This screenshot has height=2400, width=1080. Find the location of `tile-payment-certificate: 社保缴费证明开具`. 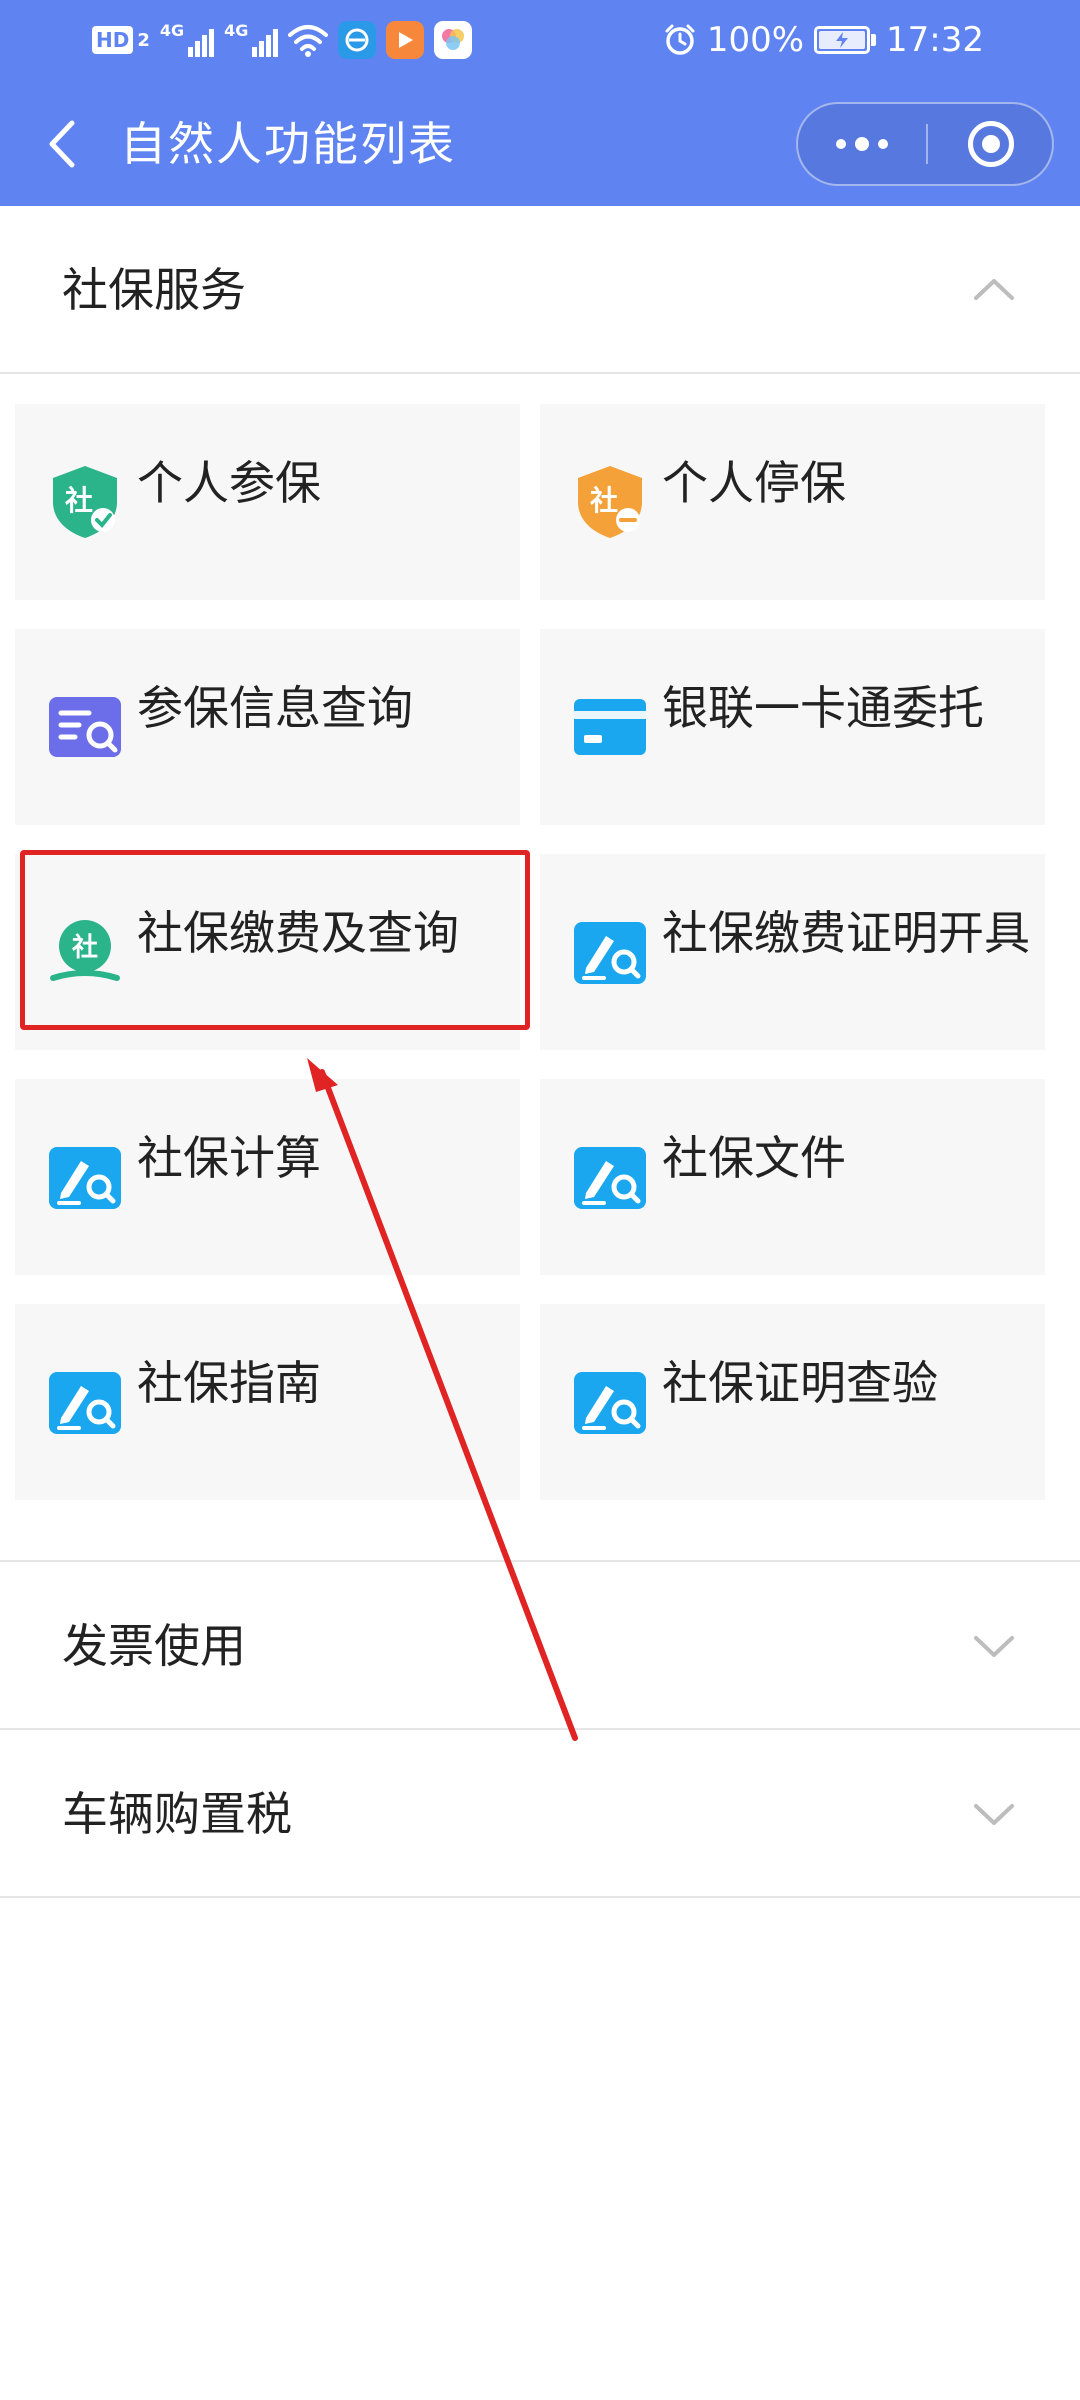

tile-payment-certificate: 社保缴费证明开具 is located at coordinates (792, 952).